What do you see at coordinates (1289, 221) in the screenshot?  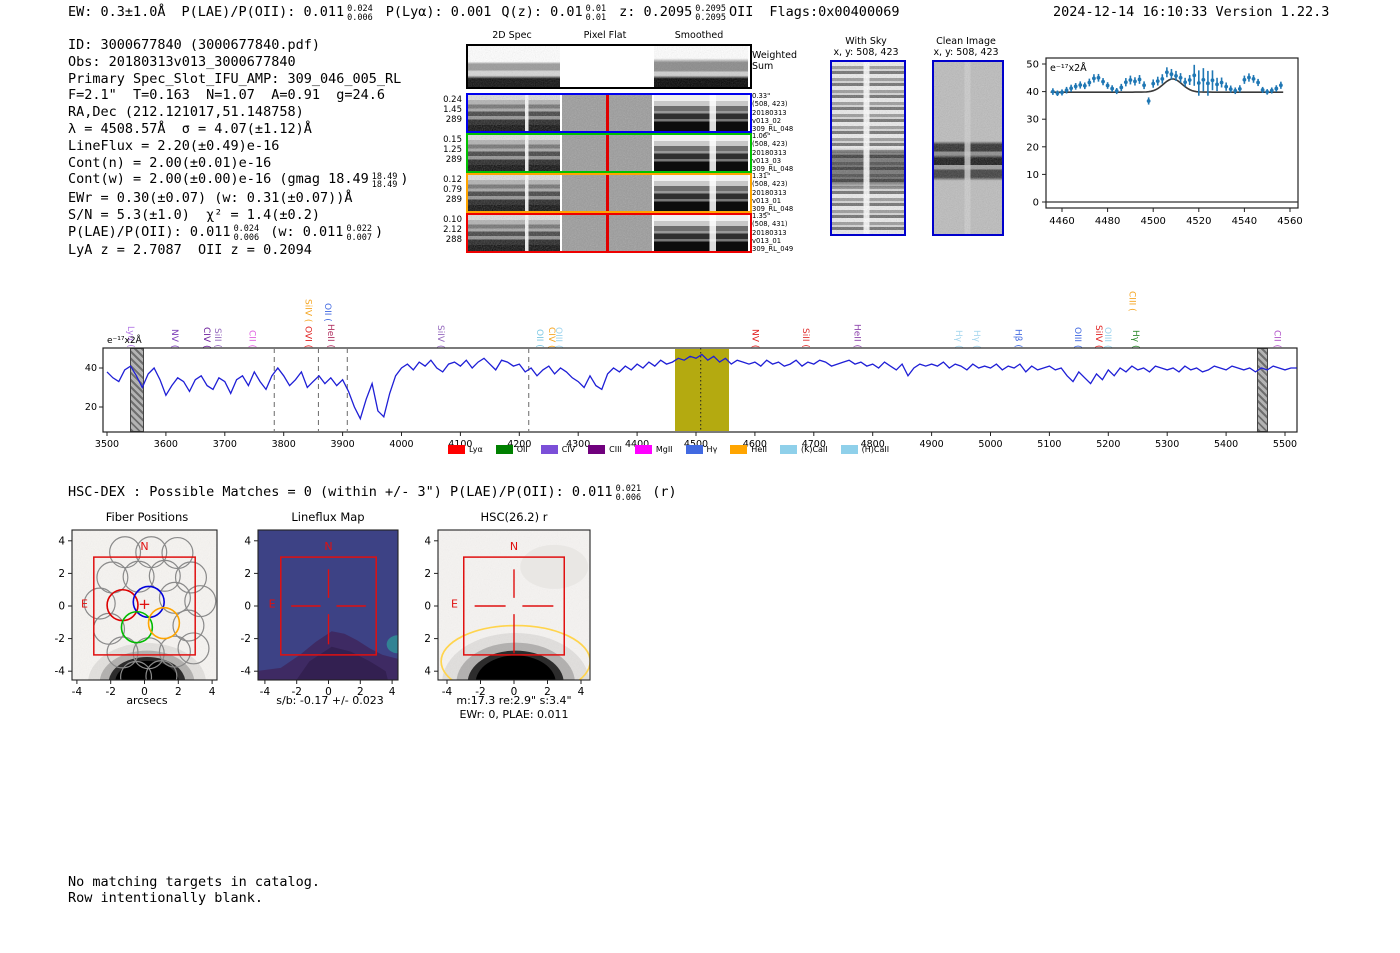 I see `inset-xtick-label: 4560` at bounding box center [1289, 221].